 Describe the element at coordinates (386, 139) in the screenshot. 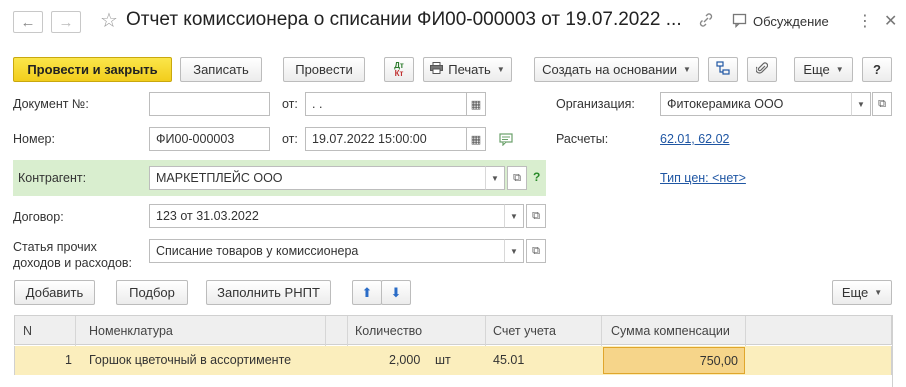

I see `date-field: 19.07.2022 15:00:00` at that location.